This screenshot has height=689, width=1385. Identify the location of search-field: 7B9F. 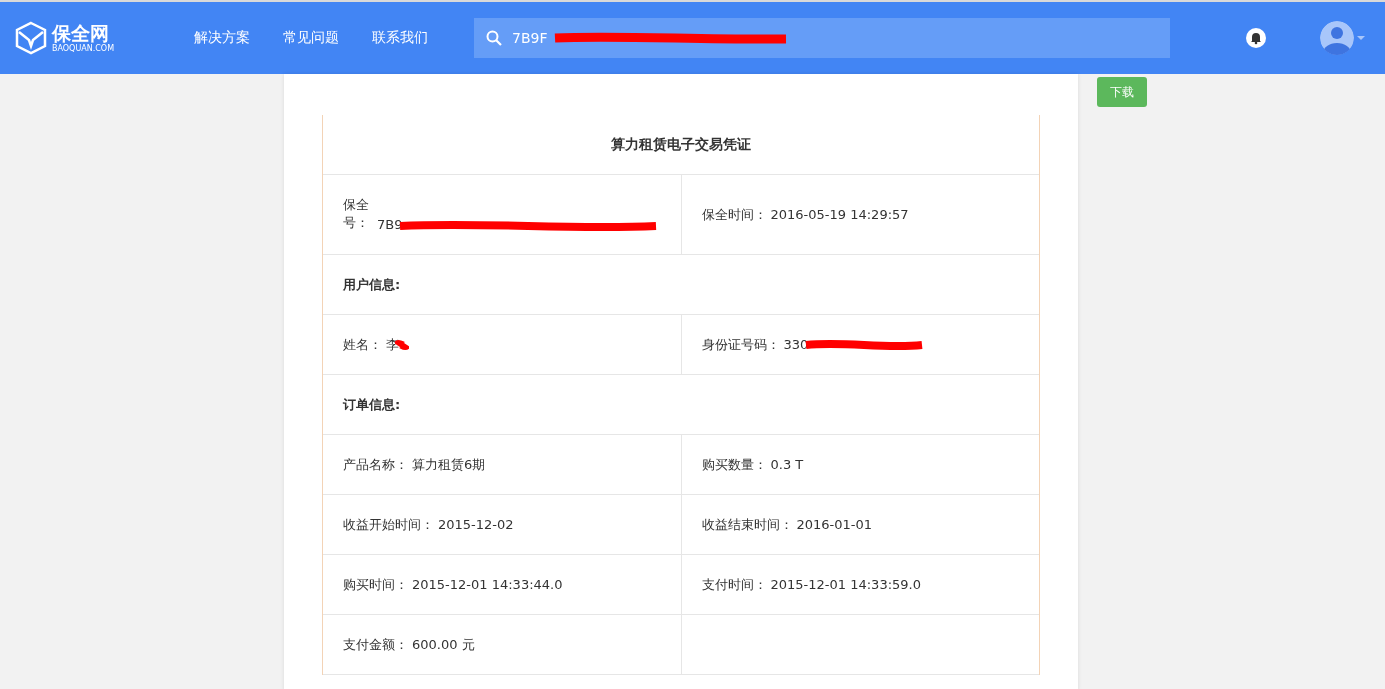
(822, 38).